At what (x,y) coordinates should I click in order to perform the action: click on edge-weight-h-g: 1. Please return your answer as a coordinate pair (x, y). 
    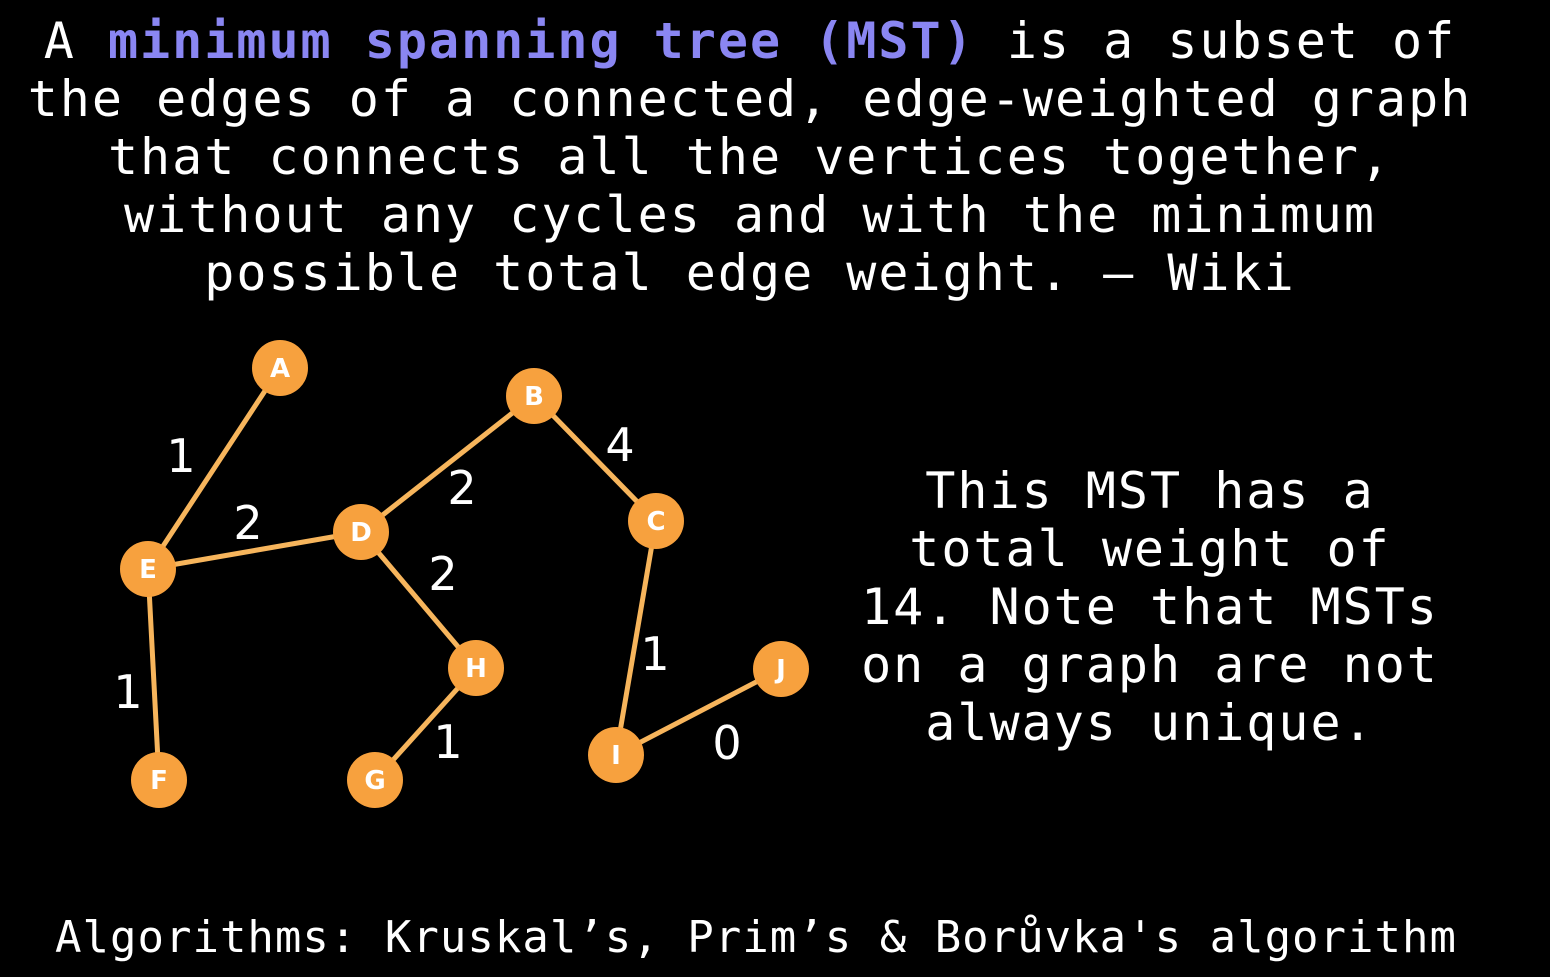
    Looking at the image, I should click on (447, 742).